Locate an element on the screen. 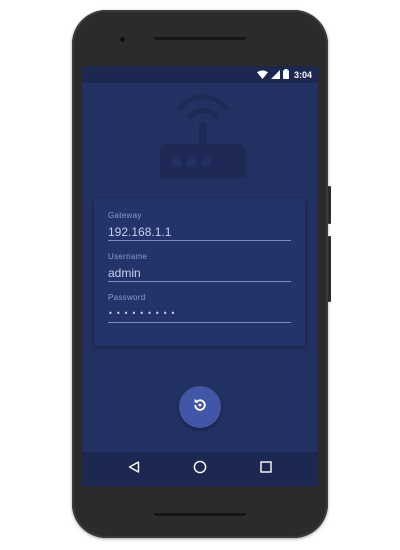  router-icon is located at coordinates (203, 137).